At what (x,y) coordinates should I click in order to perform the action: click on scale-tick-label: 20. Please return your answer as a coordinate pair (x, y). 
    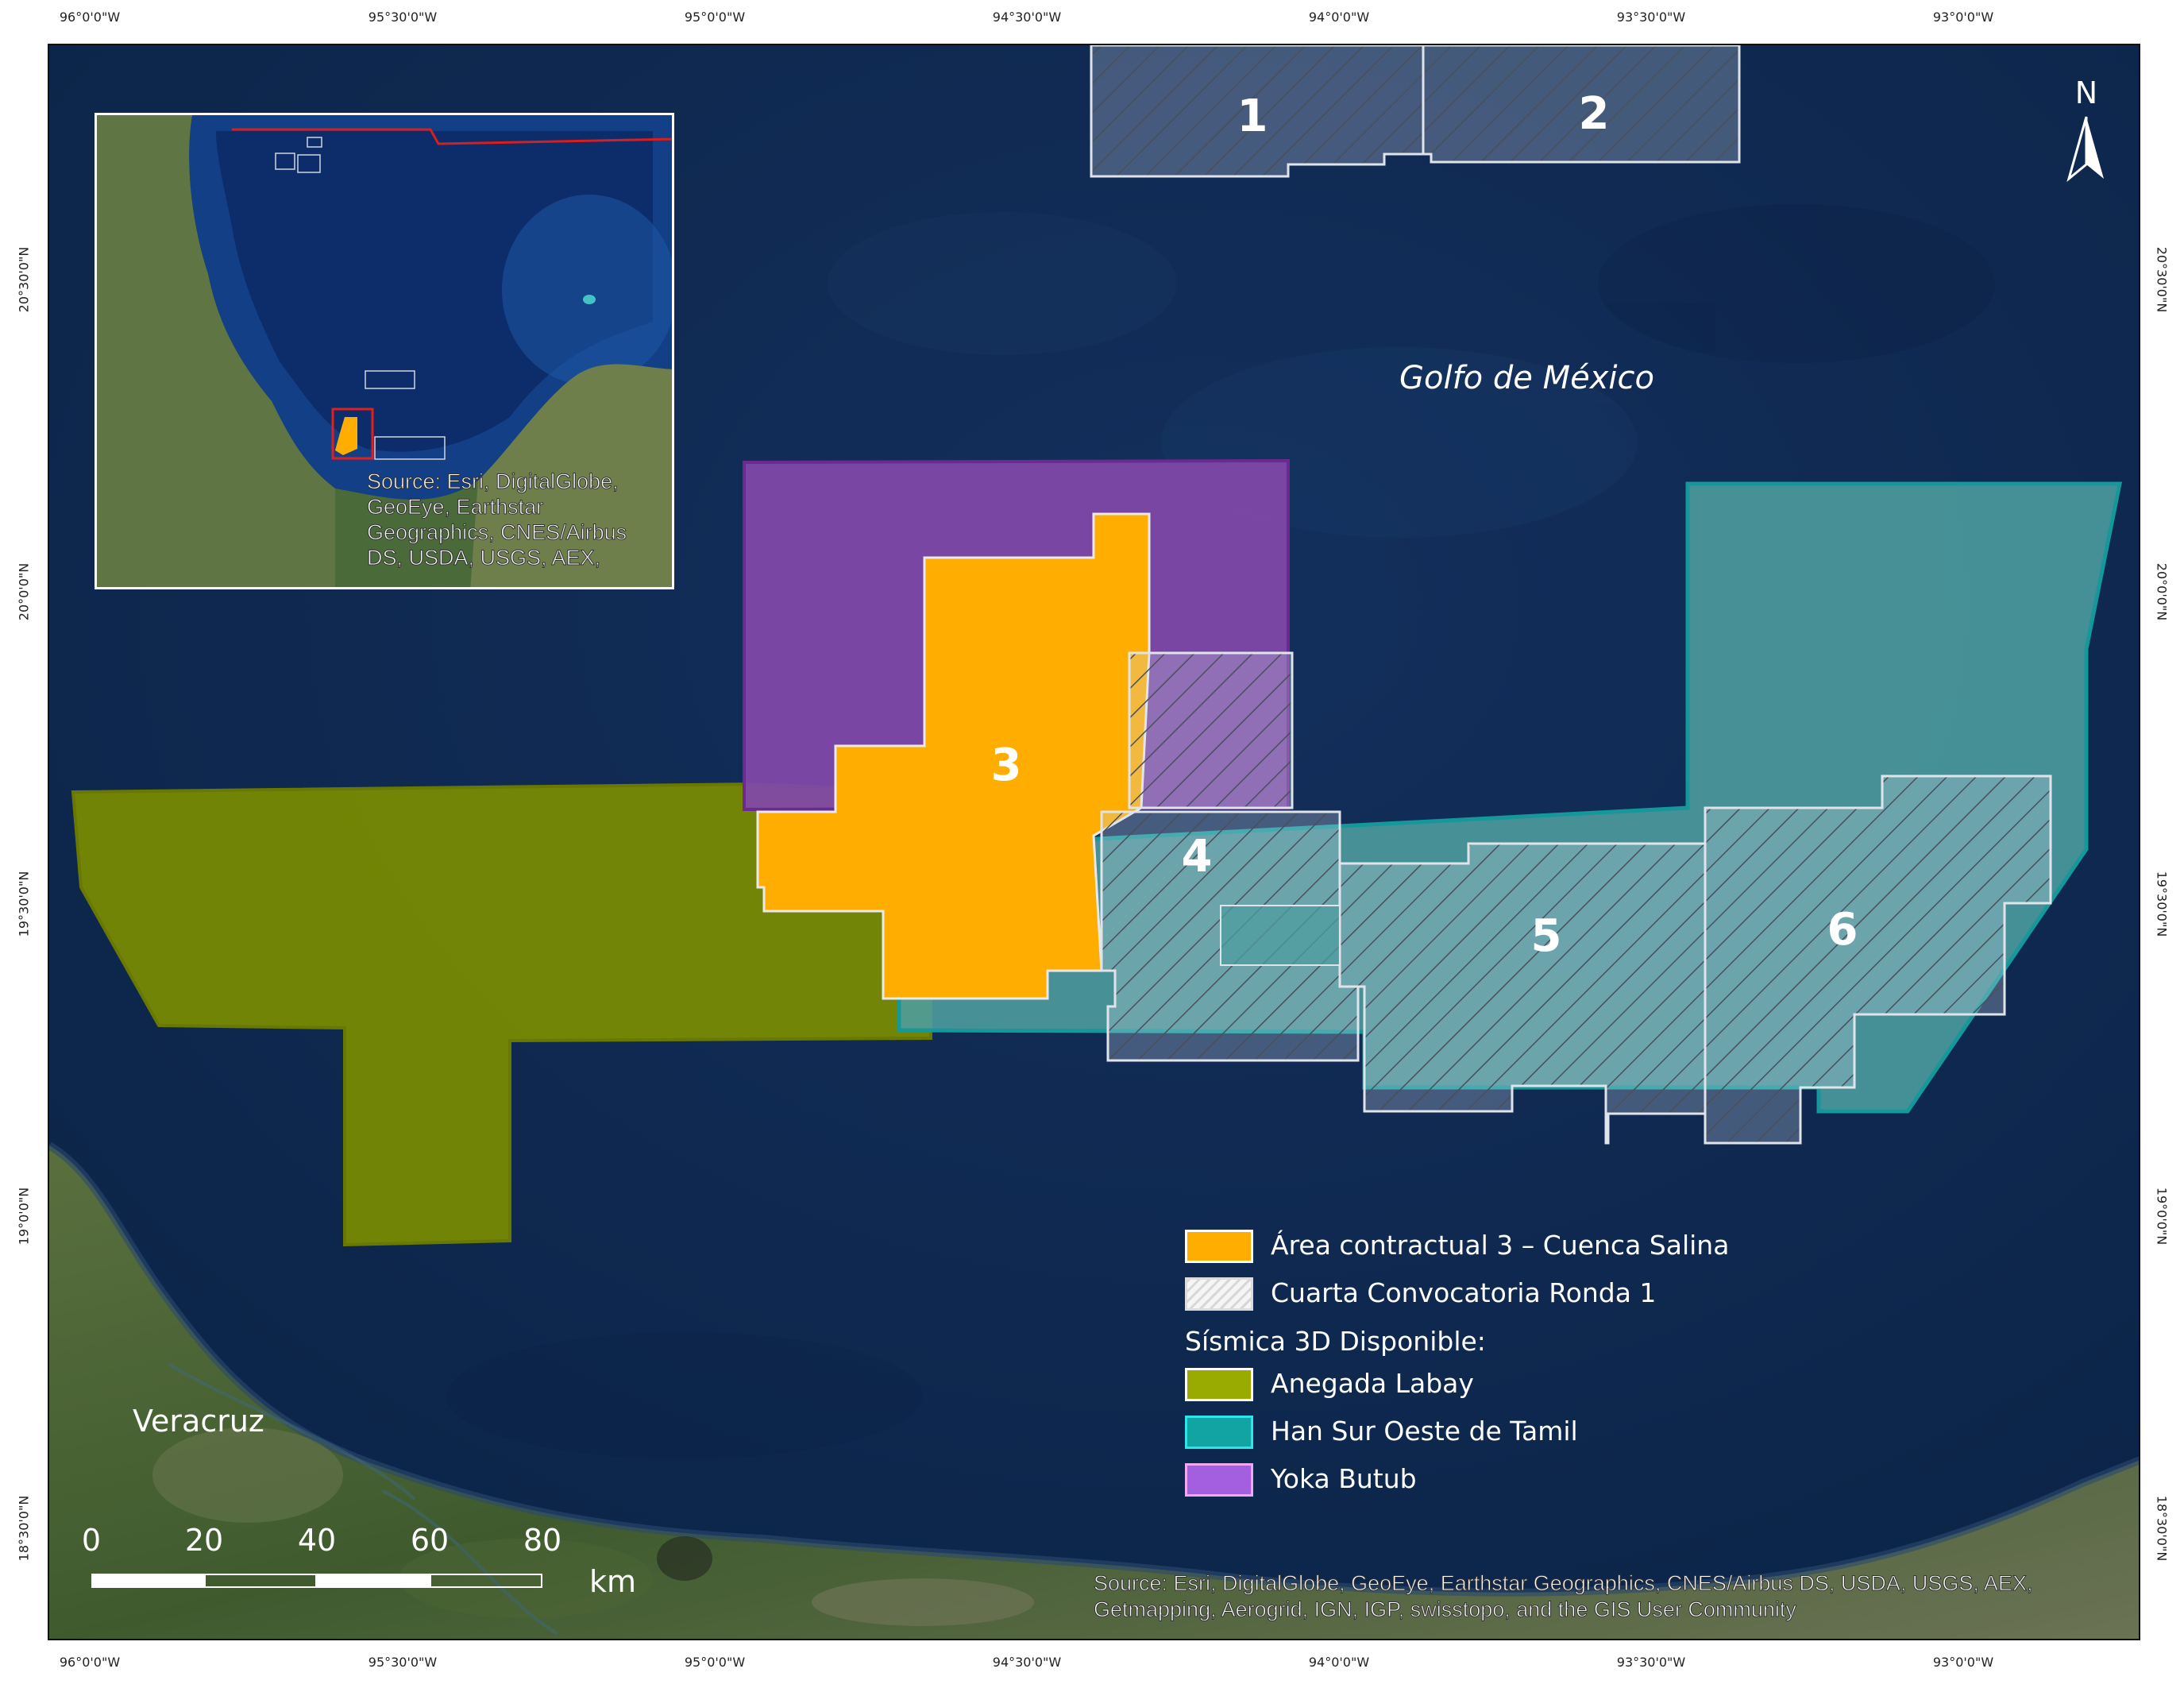
    Looking at the image, I should click on (204, 1540).